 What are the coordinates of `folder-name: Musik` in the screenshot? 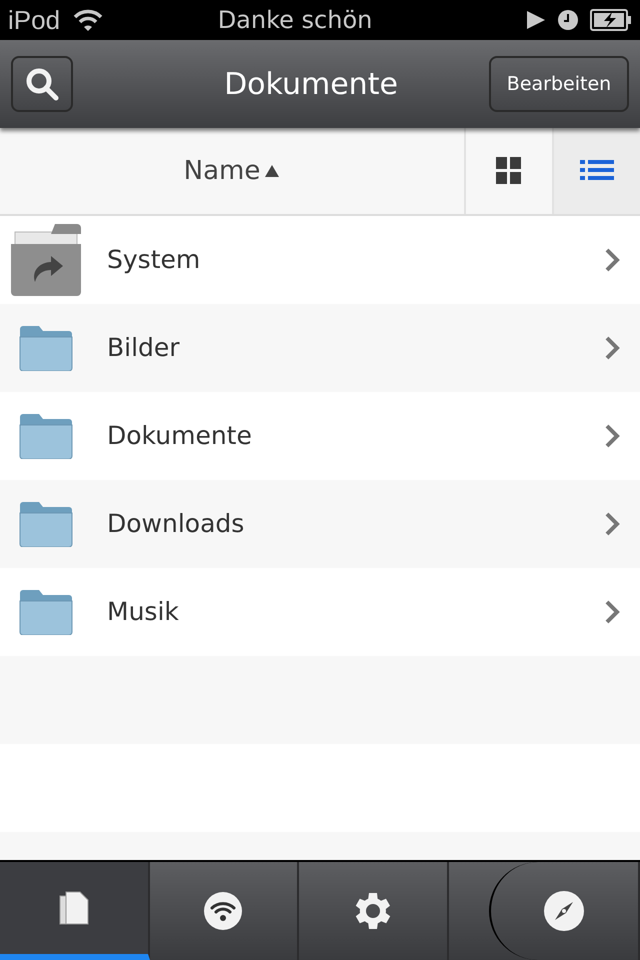 It's located at (143, 612).